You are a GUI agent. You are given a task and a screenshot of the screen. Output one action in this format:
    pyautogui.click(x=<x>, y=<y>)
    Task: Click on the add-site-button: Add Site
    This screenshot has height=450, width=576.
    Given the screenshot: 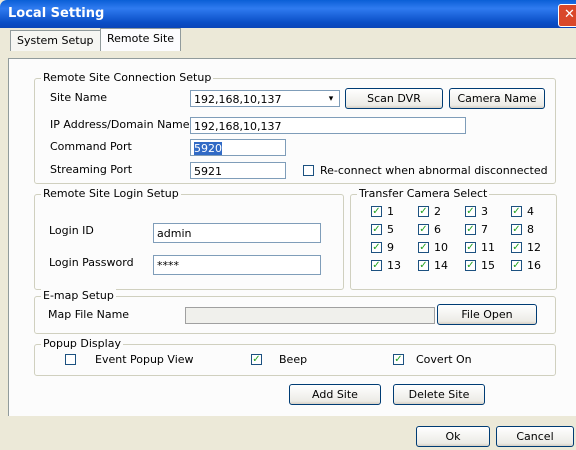 What is the action you would take?
    pyautogui.click(x=335, y=394)
    